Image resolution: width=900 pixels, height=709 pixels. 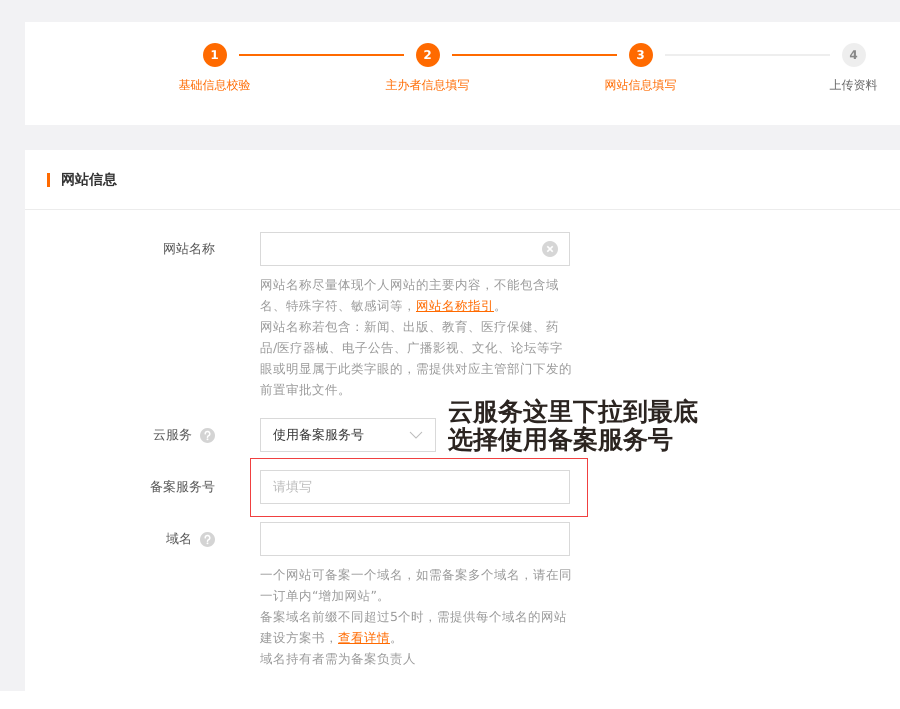 What do you see at coordinates (415, 487) in the screenshot?
I see `input-field: 请填写` at bounding box center [415, 487].